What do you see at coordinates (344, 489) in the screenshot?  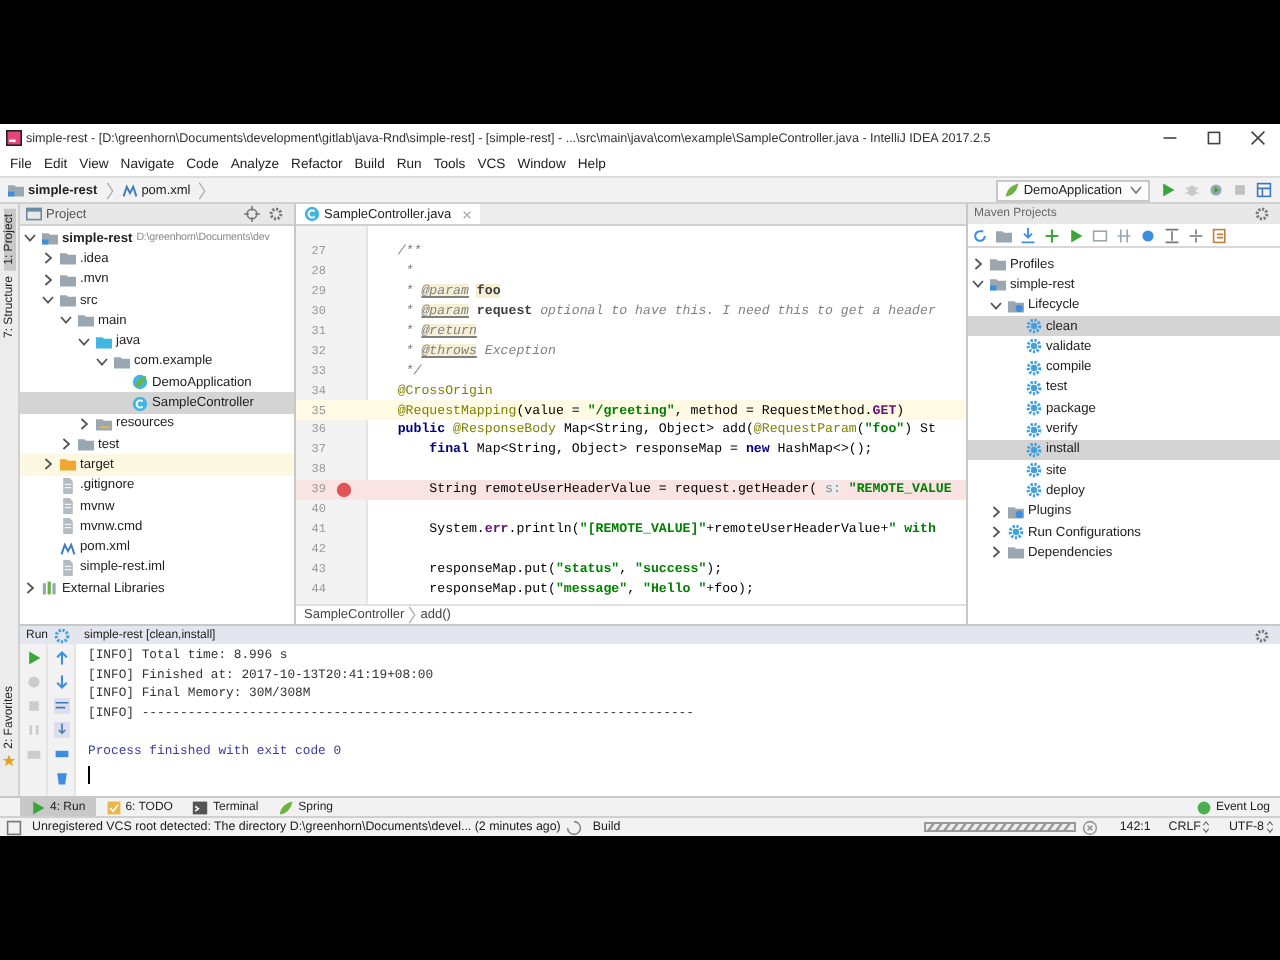 I see `breakpoint-icon` at bounding box center [344, 489].